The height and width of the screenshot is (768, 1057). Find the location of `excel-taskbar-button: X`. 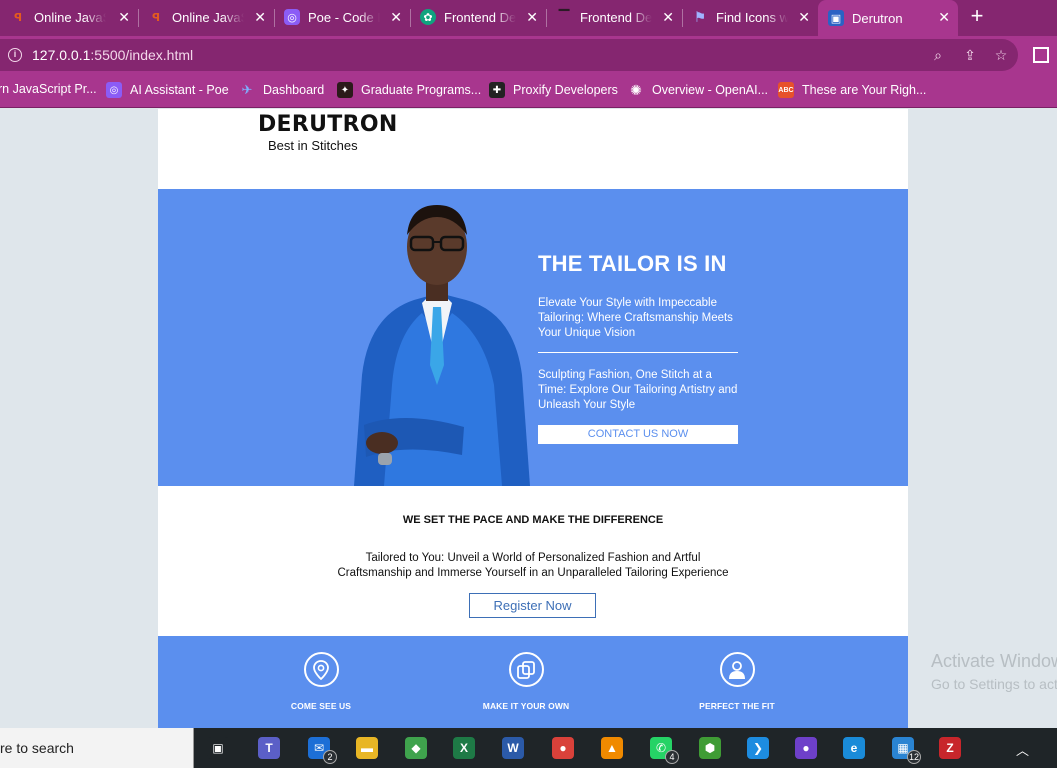

excel-taskbar-button: X is located at coordinates (464, 748).